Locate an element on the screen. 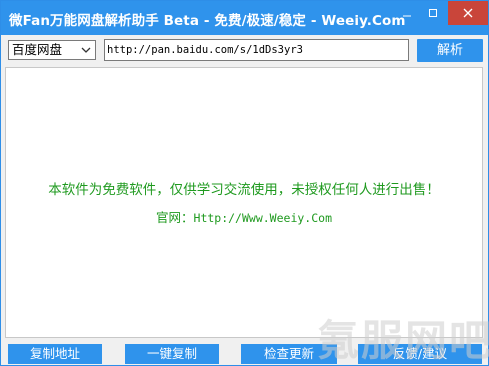 This screenshot has height=366, width=489. parse-button: 解析 is located at coordinates (450, 50).